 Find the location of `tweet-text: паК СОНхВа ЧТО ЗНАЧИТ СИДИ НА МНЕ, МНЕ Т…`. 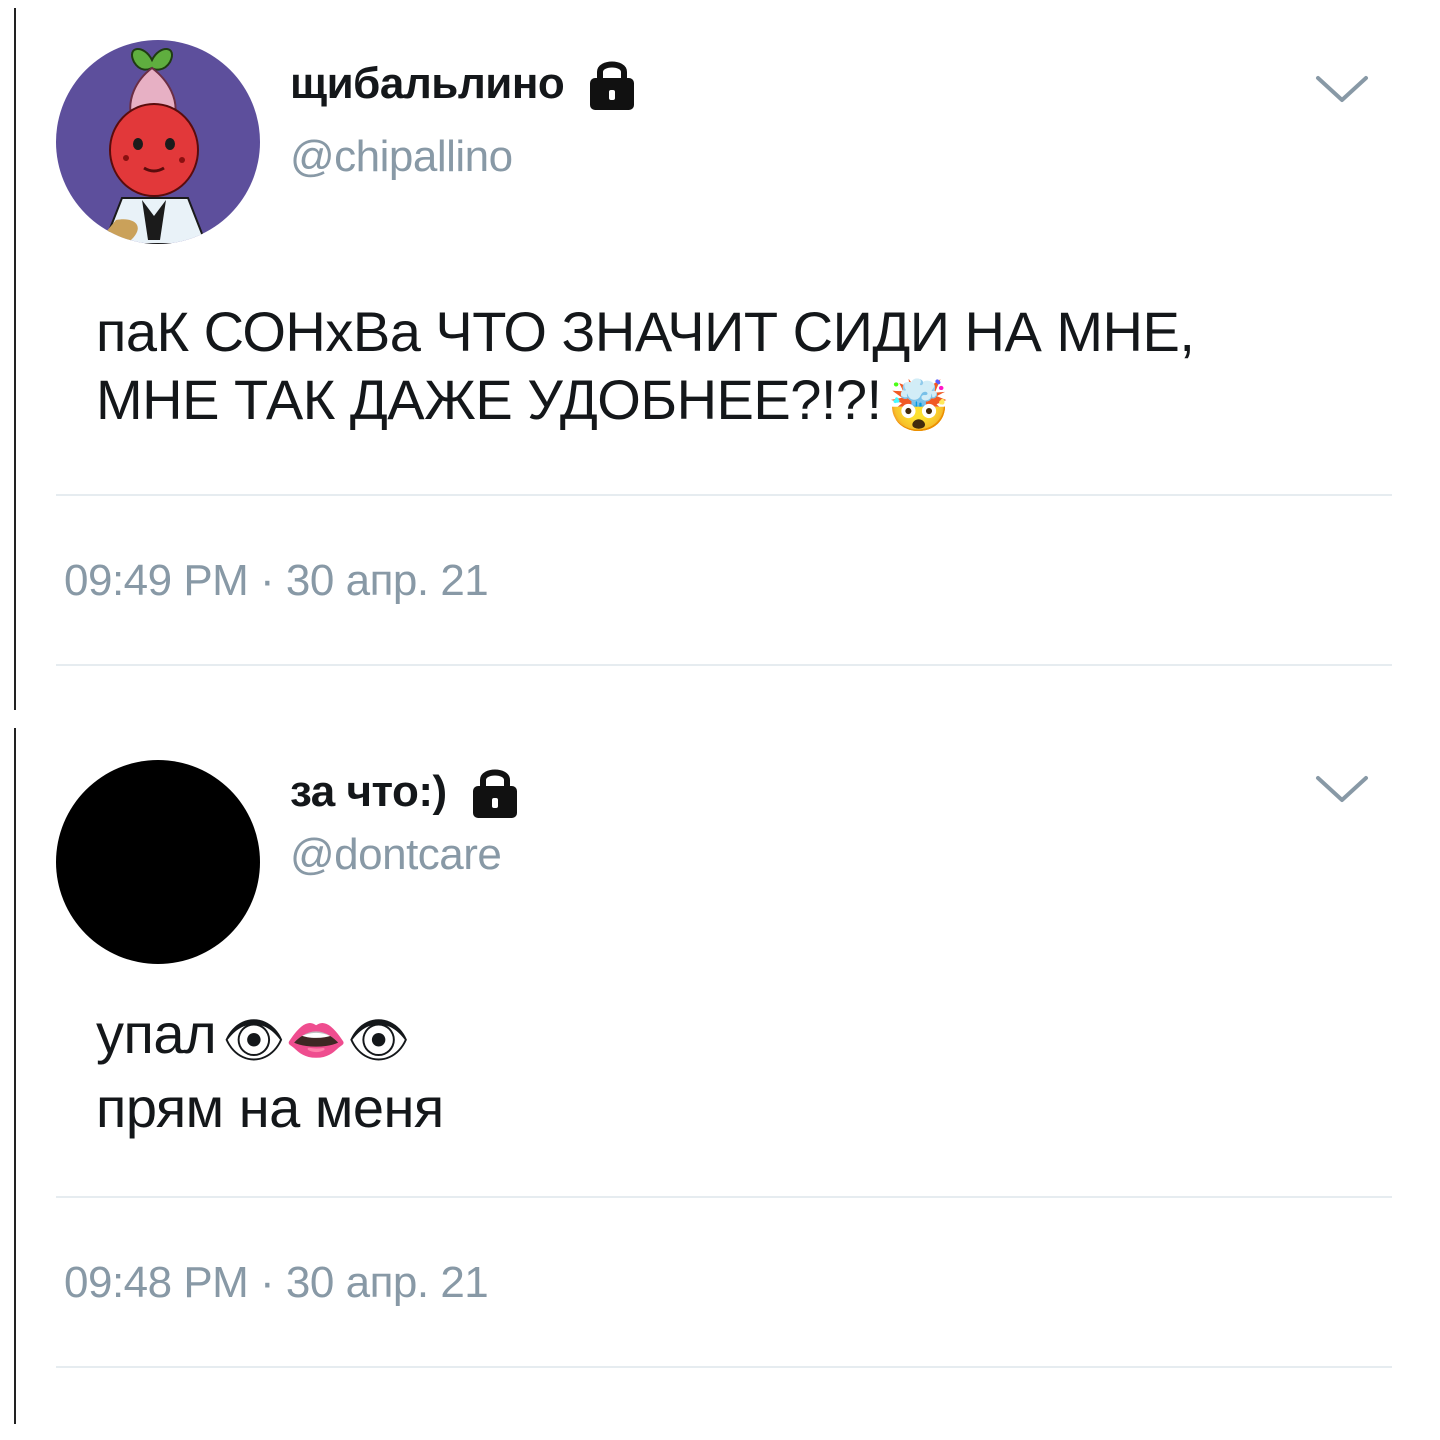

tweet-text: паК СОНхВа ЧТО ЗНАЧИТ СИДИ НА МНЕ, МНЕ Т… is located at coordinates (746, 369).